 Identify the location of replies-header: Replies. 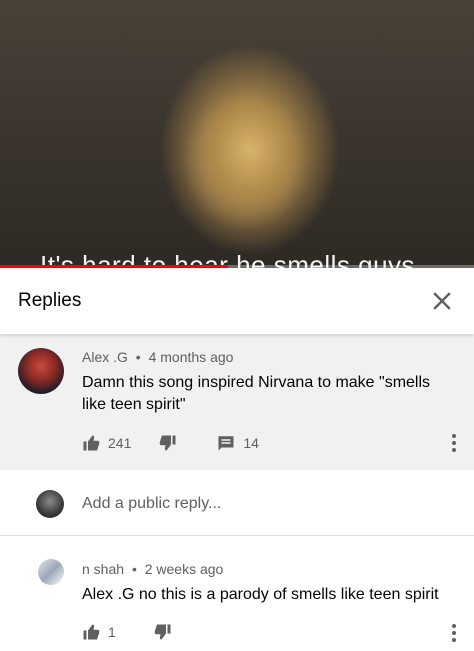
(237, 301).